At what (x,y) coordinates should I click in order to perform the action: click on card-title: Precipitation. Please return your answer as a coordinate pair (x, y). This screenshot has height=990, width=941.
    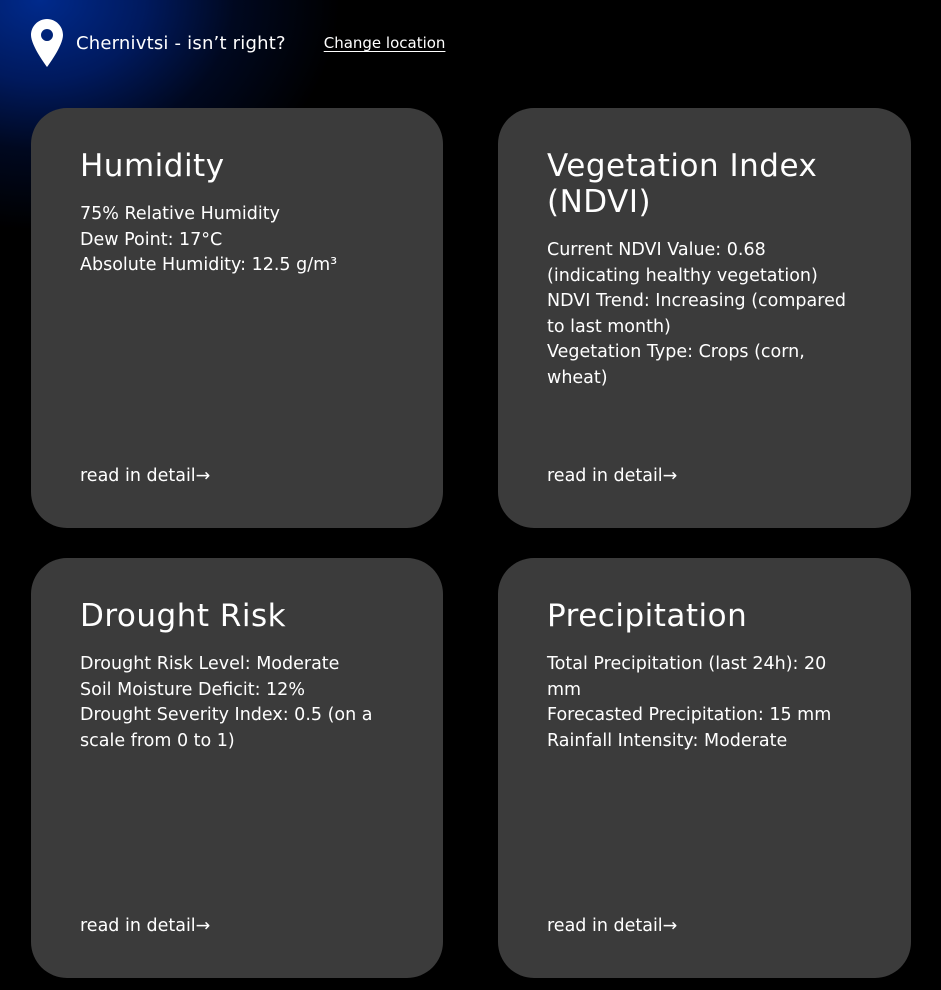
    Looking at the image, I should click on (647, 616).